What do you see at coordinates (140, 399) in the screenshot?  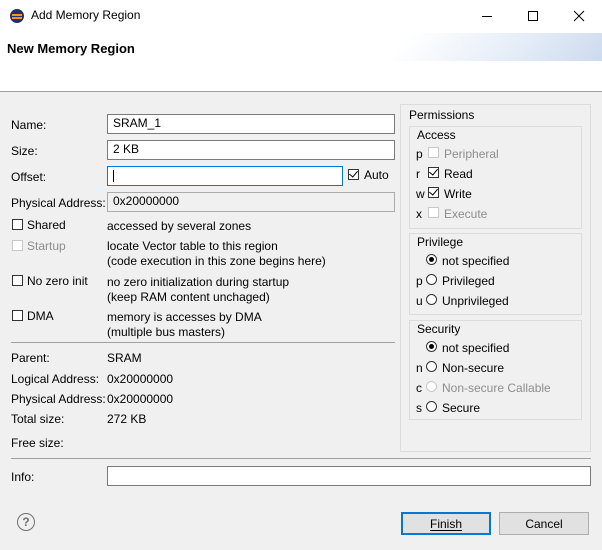 I see `physical-address-info-value: 0x20000000` at bounding box center [140, 399].